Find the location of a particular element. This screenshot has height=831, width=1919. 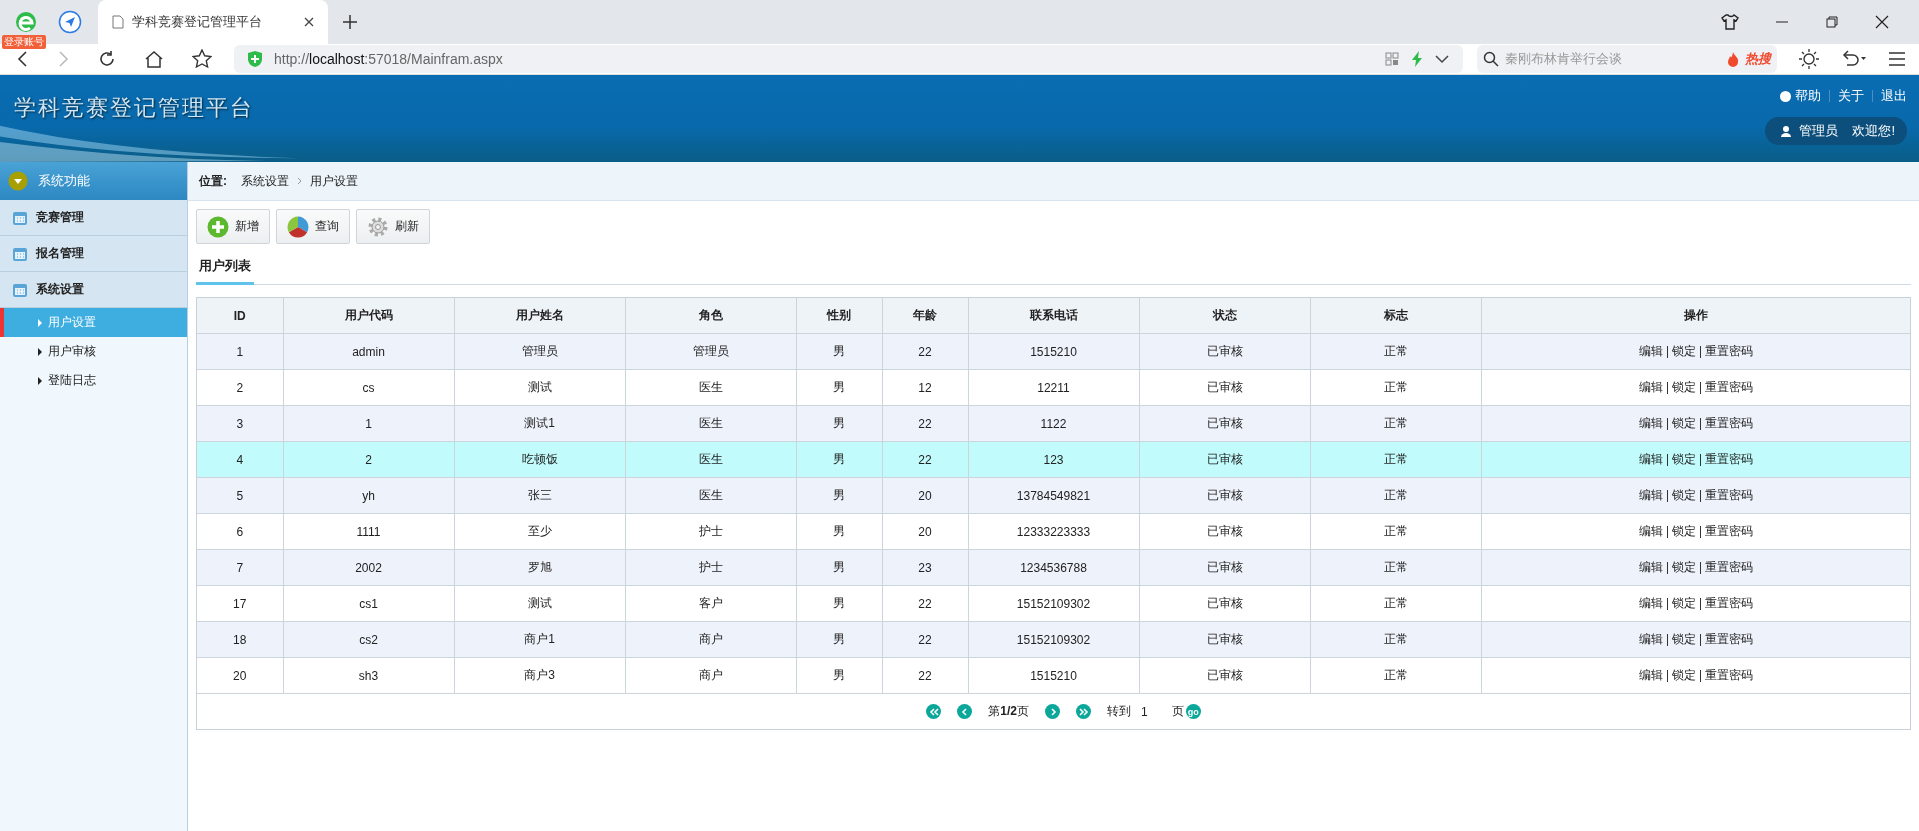

table-cell: 罗旭 is located at coordinates (539, 567).